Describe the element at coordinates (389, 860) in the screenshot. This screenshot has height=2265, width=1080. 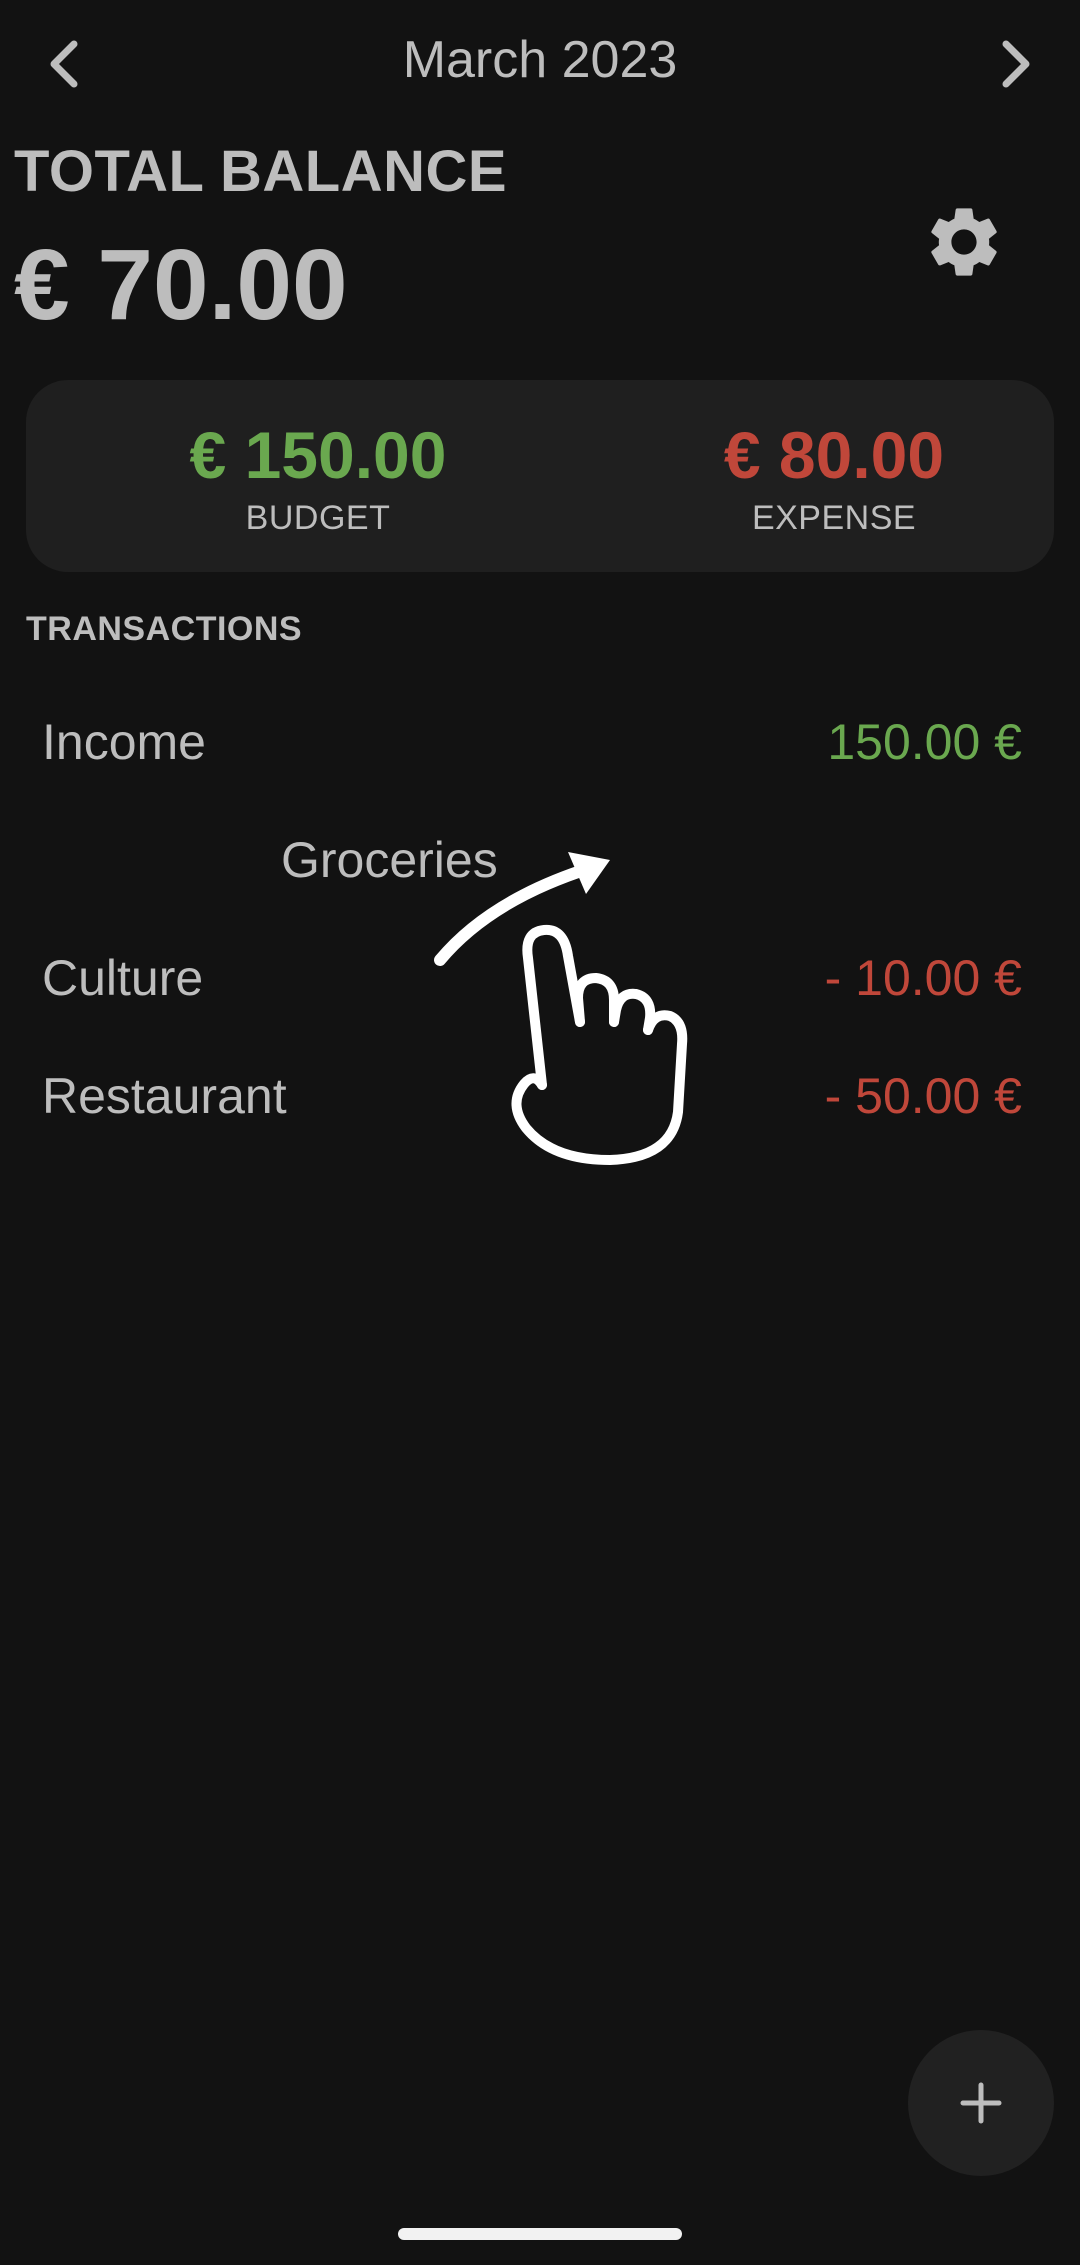
I see `transaction-name: Groceries` at that location.